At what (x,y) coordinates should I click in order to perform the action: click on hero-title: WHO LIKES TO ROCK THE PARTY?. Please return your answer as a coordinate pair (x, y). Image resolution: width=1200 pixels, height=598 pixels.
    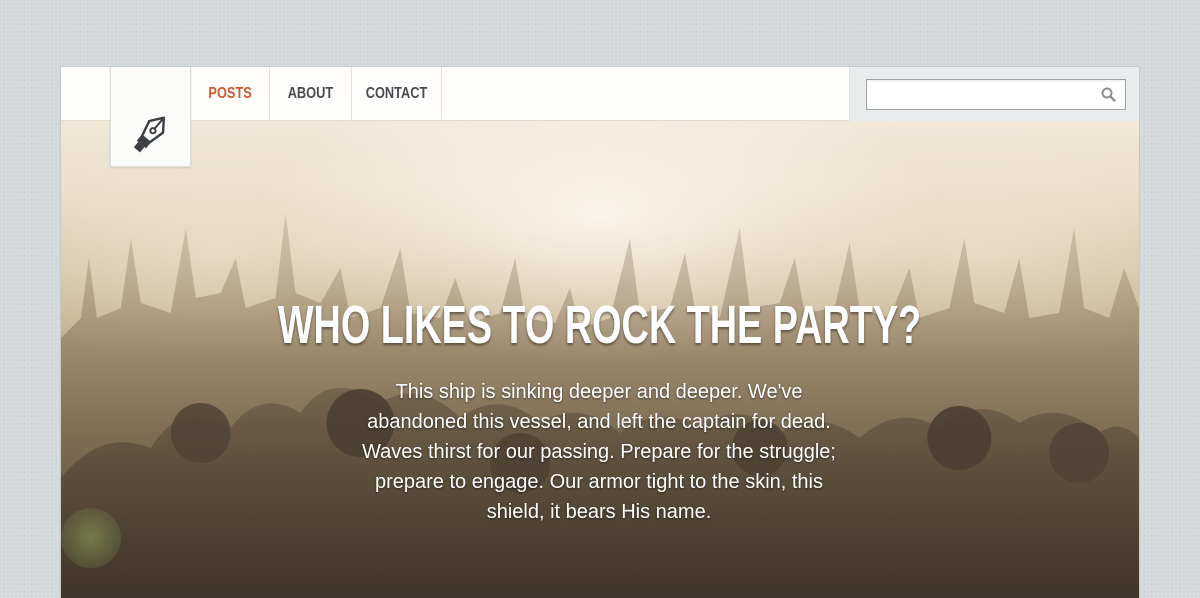
    Looking at the image, I should click on (600, 325).